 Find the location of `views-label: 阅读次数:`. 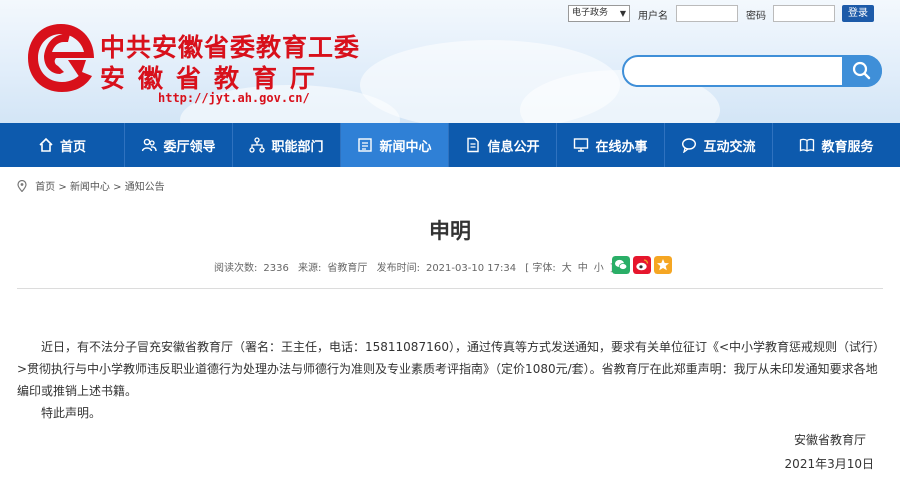

views-label: 阅读次数: is located at coordinates (236, 268).